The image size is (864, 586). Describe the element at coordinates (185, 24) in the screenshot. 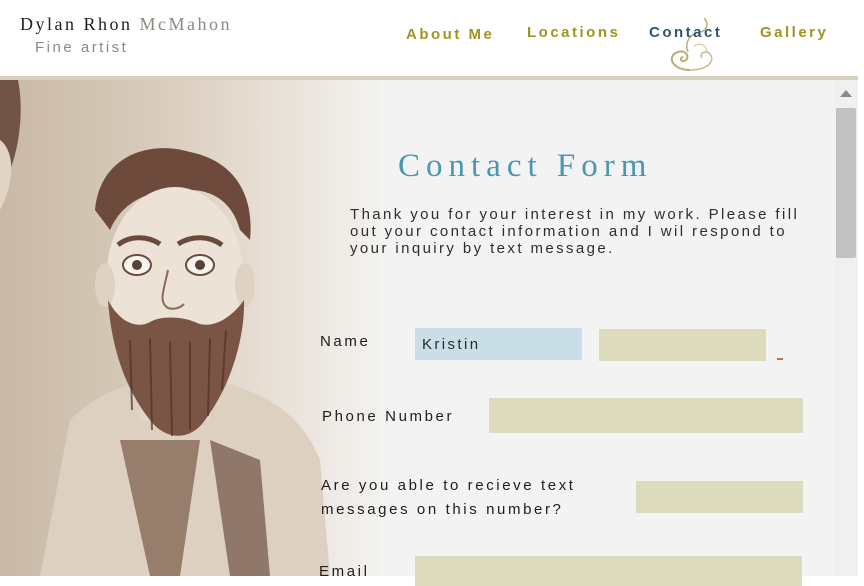

I see `brand-last-name: McMahon` at that location.